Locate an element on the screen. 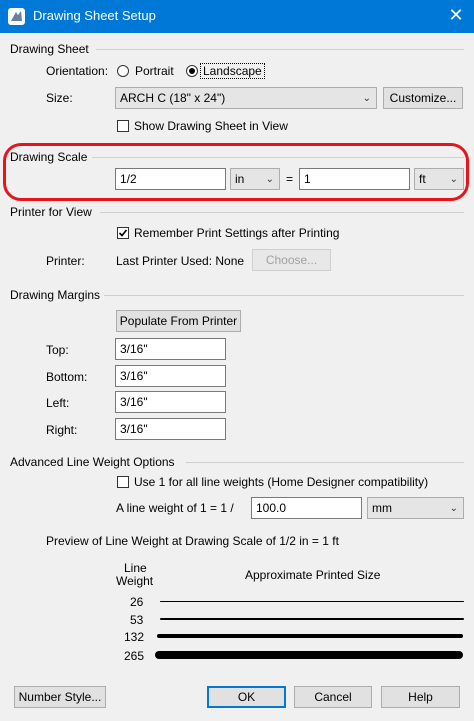  weight-unit: mm is located at coordinates (382, 508).